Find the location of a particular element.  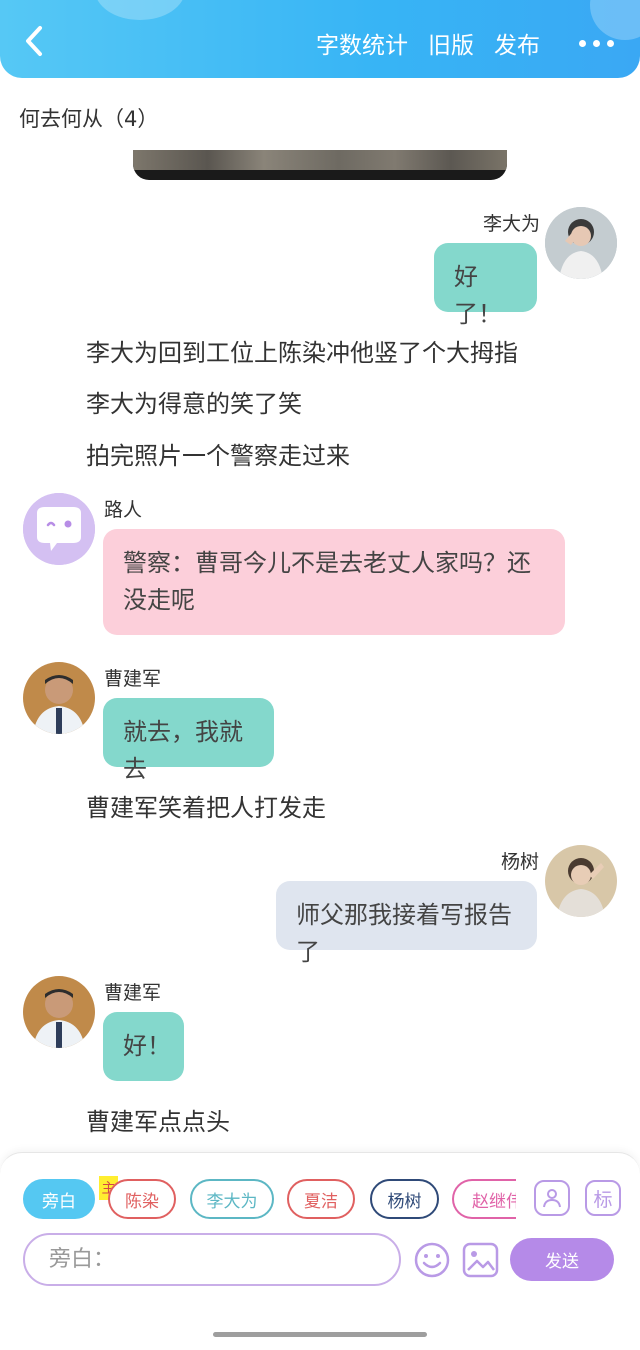

message-bubble: 师父那我接着写报告了 is located at coordinates (406, 923).